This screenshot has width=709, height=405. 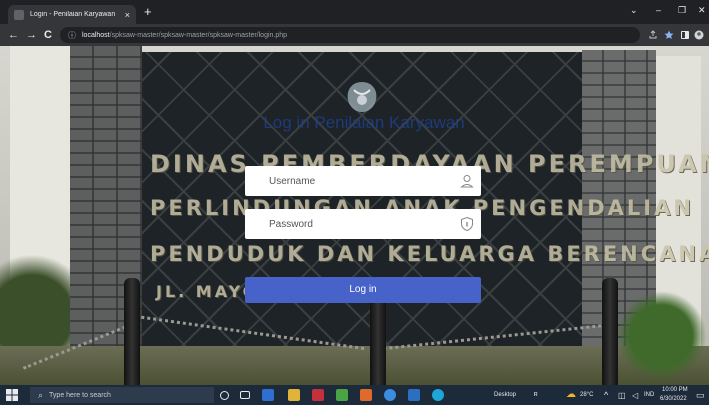 What do you see at coordinates (41, 394) in the screenshot?
I see `search-icon: ⌕` at bounding box center [41, 394].